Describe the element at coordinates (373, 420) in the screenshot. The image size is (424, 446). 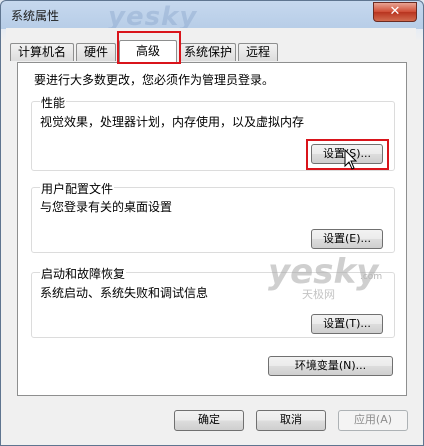
I see `apply-button: 应用(A)` at that location.